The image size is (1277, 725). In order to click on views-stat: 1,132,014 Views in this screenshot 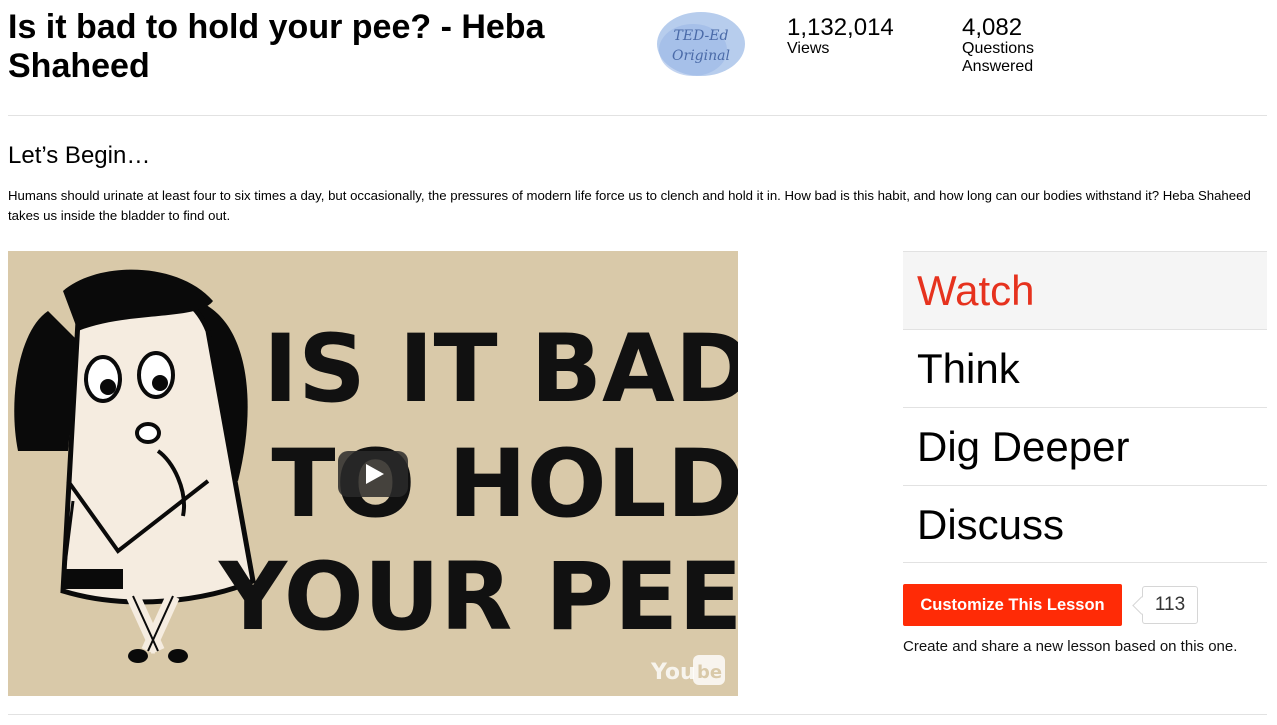, I will do `click(842, 37)`.